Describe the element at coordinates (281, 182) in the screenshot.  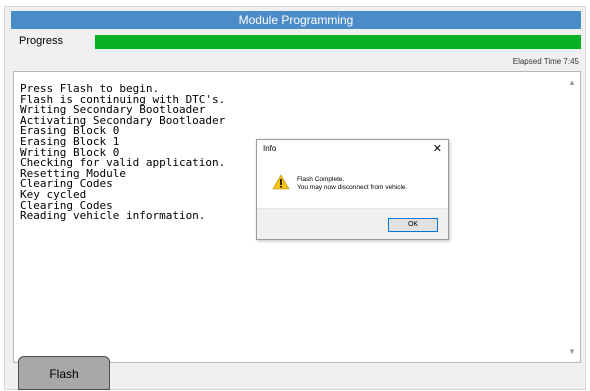
I see `warning-icon` at that location.